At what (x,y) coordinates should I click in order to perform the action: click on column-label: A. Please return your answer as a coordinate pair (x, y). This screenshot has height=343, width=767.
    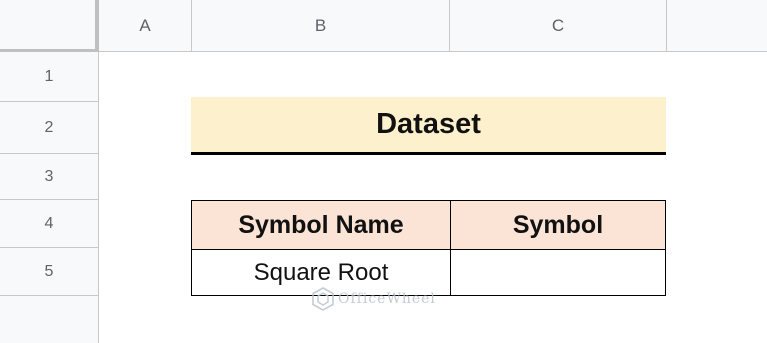
    Looking at the image, I should click on (145, 25).